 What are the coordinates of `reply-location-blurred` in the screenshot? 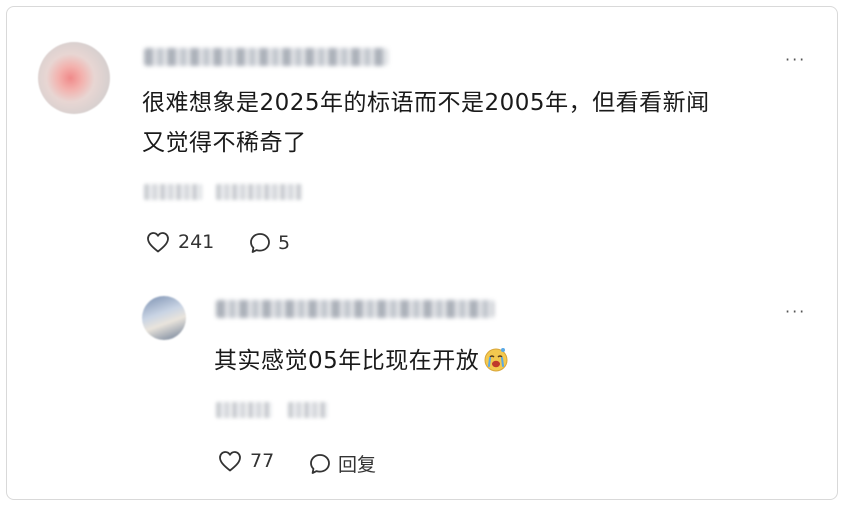 It's located at (308, 410).